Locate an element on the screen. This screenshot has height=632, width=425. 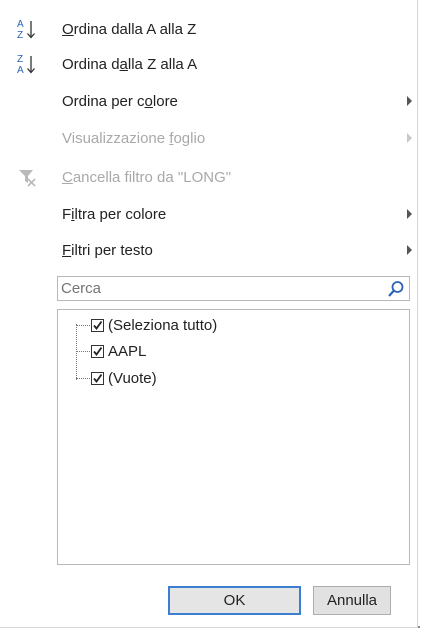
menu-sheet-view: Visualizzazione foglio is located at coordinates (209, 138).